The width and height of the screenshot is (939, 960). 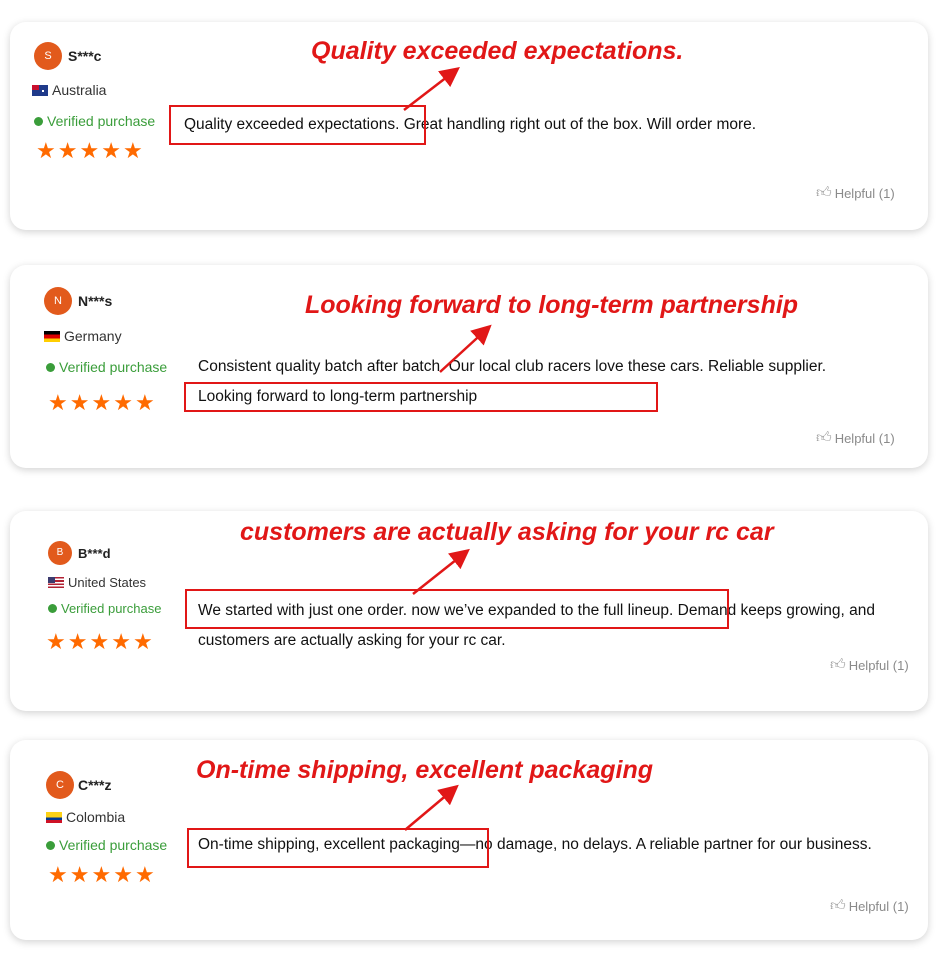 I want to click on reviewer-name: C***z, so click(x=95, y=785).